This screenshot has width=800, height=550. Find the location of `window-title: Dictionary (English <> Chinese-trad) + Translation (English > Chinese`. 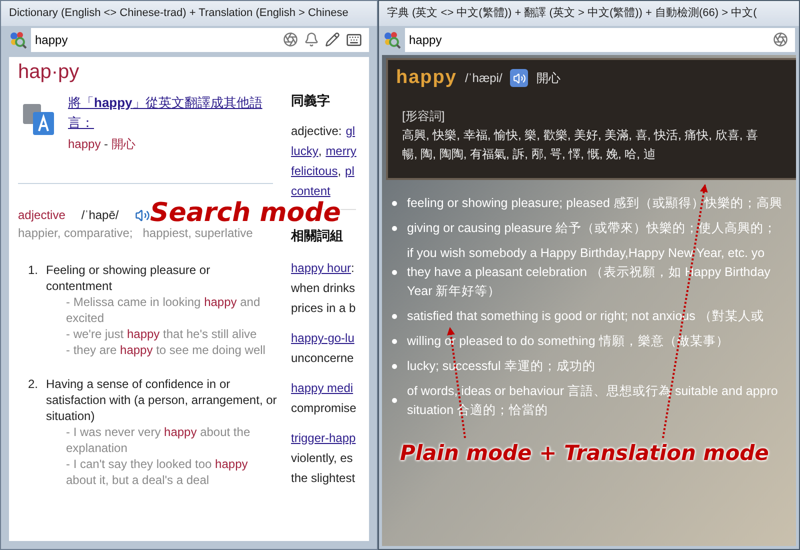

window-title: Dictionary (English <> Chinese-trad) + Translation (English > Chinese is located at coordinates (178, 14).